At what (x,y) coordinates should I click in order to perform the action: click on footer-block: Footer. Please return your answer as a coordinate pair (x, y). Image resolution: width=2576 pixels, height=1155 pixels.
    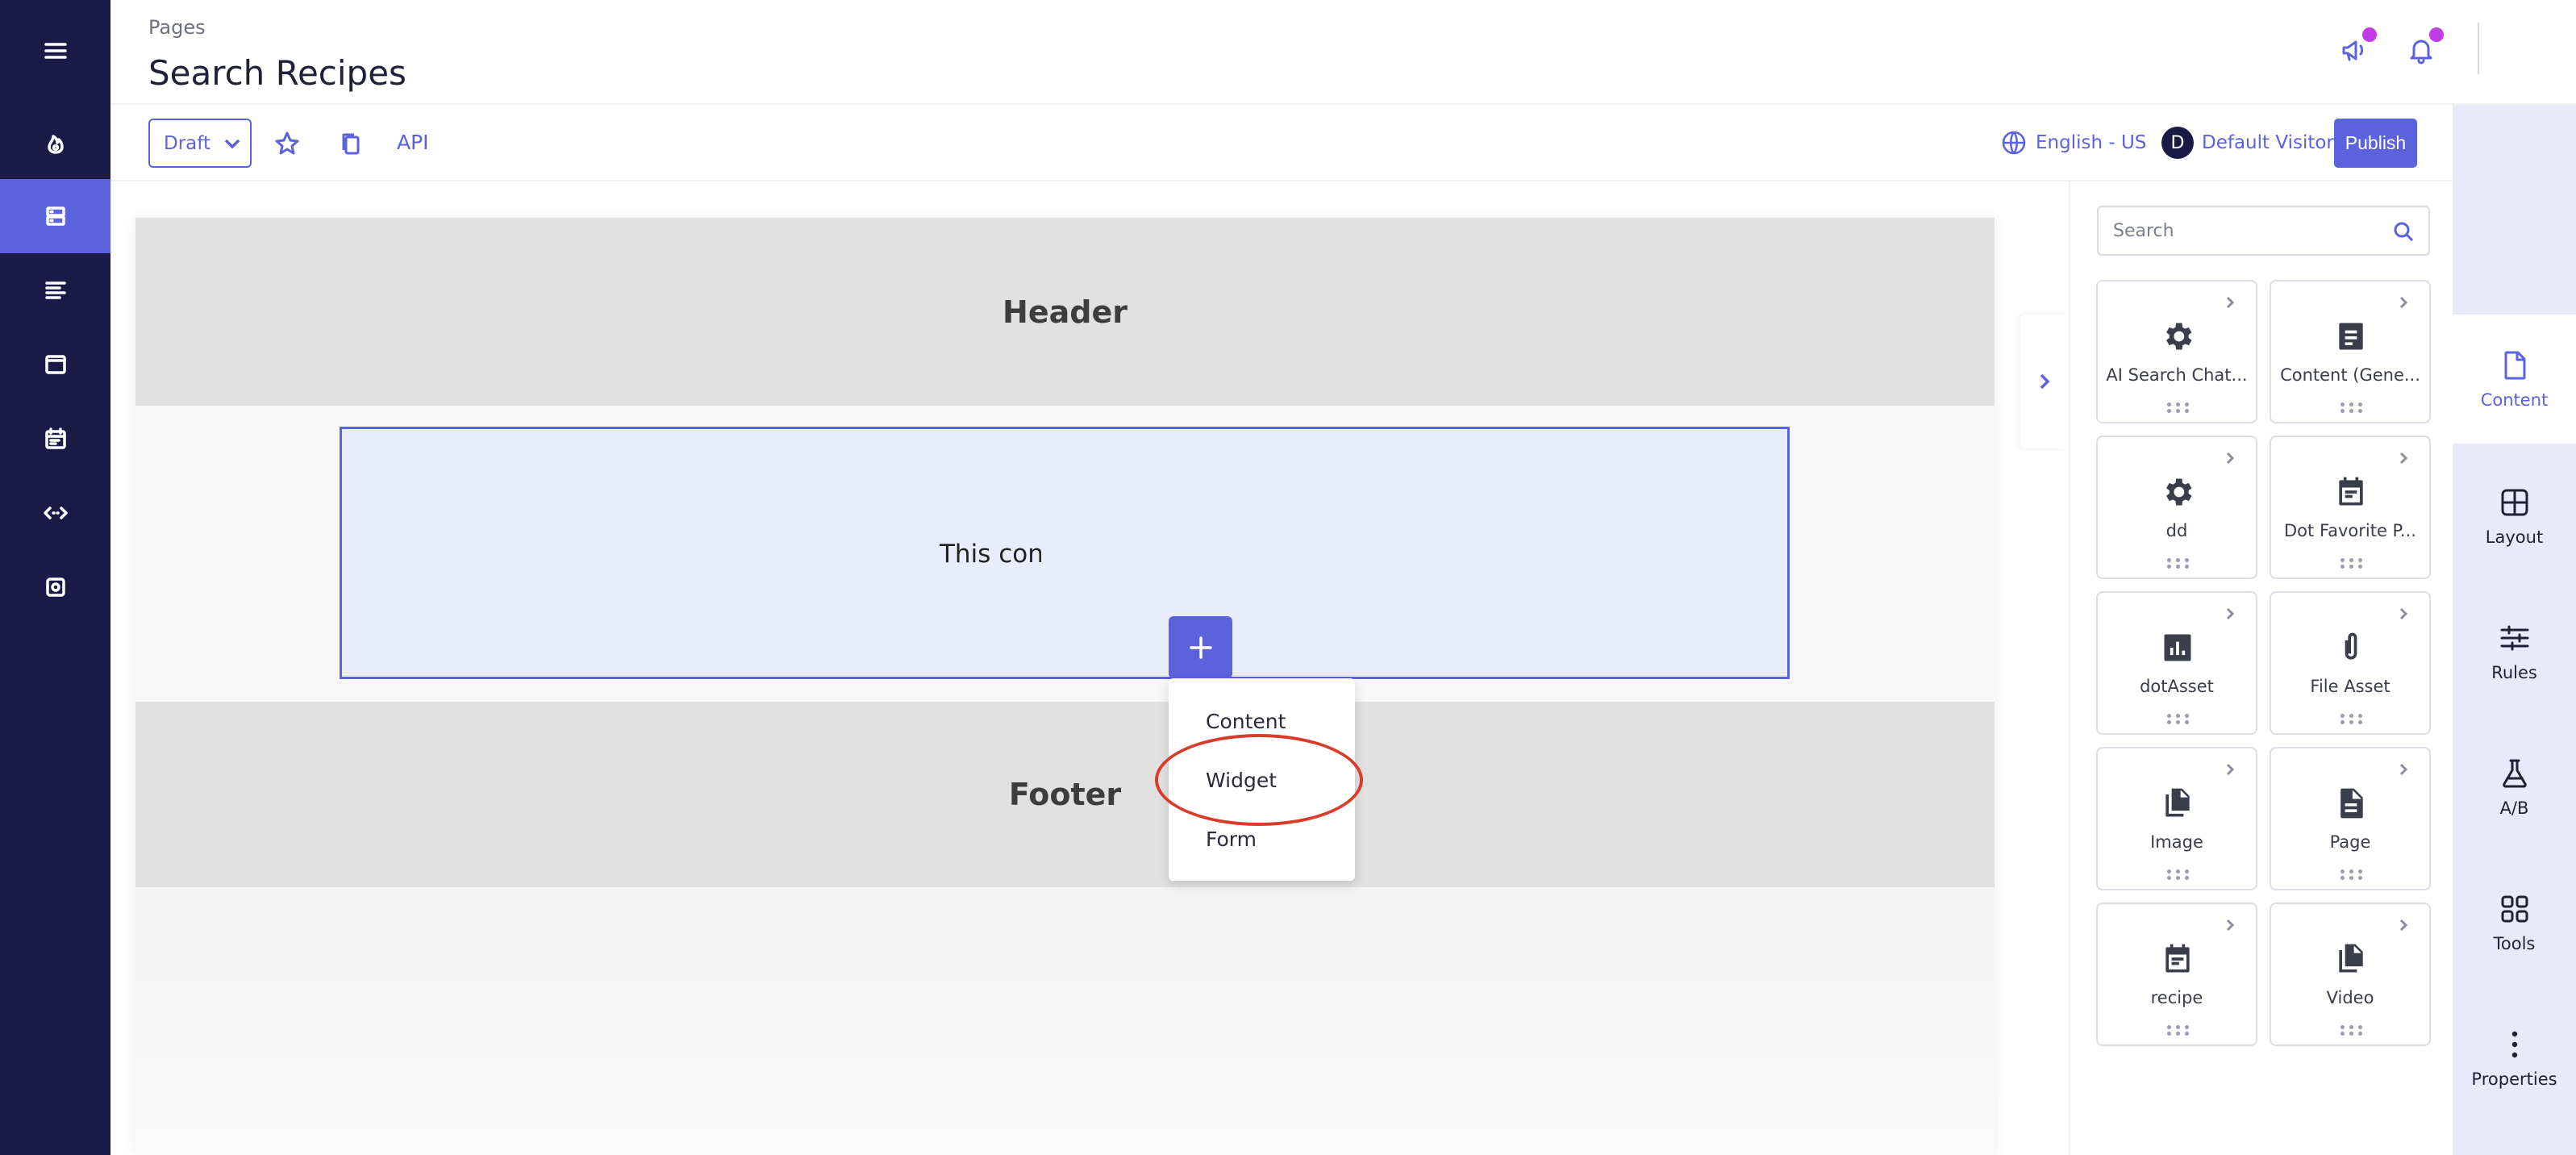
    Looking at the image, I should click on (1065, 794).